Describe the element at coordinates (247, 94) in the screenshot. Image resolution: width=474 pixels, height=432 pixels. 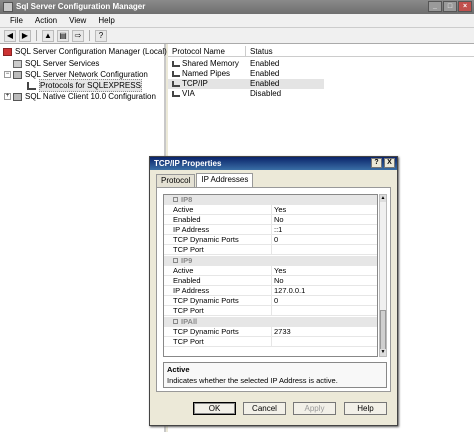
I see `list-item: VIA Disabled` at that location.